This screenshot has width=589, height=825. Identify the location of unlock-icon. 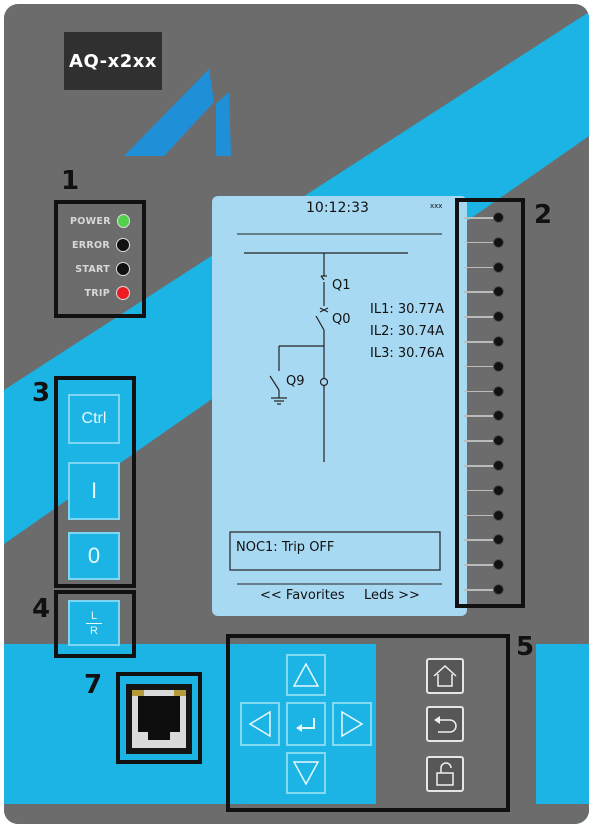
(445, 774).